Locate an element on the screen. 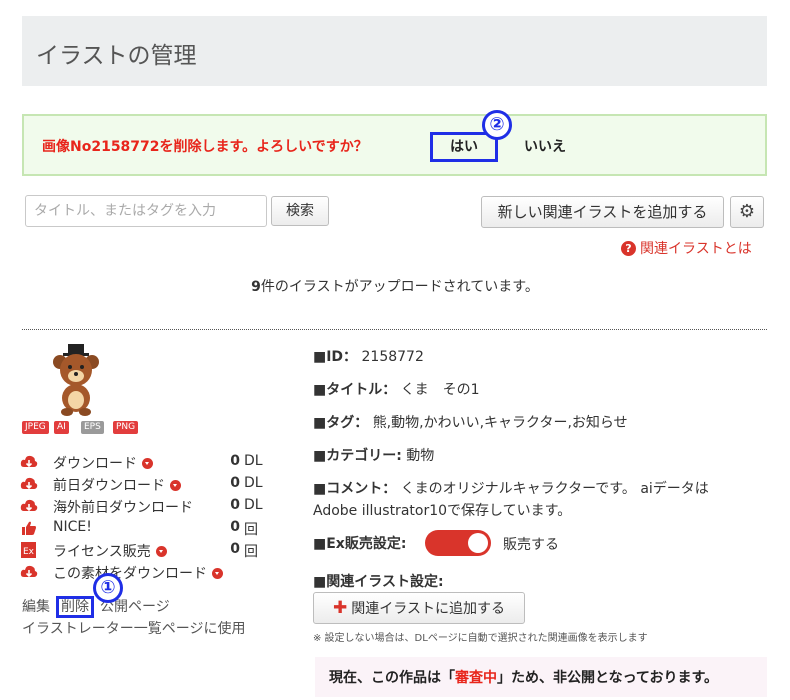  review-status-notice: 現在、この作品は「審査中」ため、非公開となっております。 is located at coordinates (541, 677).